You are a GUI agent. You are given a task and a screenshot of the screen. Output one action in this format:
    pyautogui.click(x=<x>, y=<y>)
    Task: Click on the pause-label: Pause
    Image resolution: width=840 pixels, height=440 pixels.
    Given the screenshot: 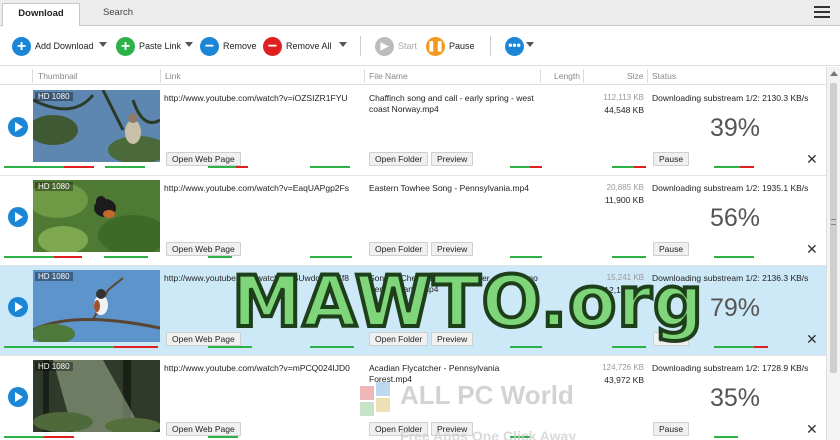 What is the action you would take?
    pyautogui.click(x=462, y=46)
    